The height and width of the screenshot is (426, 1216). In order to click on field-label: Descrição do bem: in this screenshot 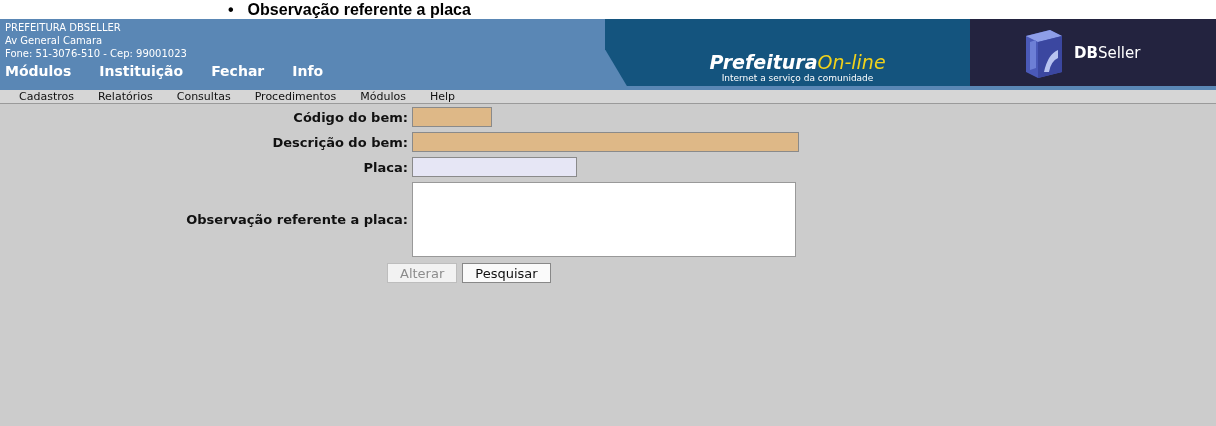, I will do `click(340, 142)`.